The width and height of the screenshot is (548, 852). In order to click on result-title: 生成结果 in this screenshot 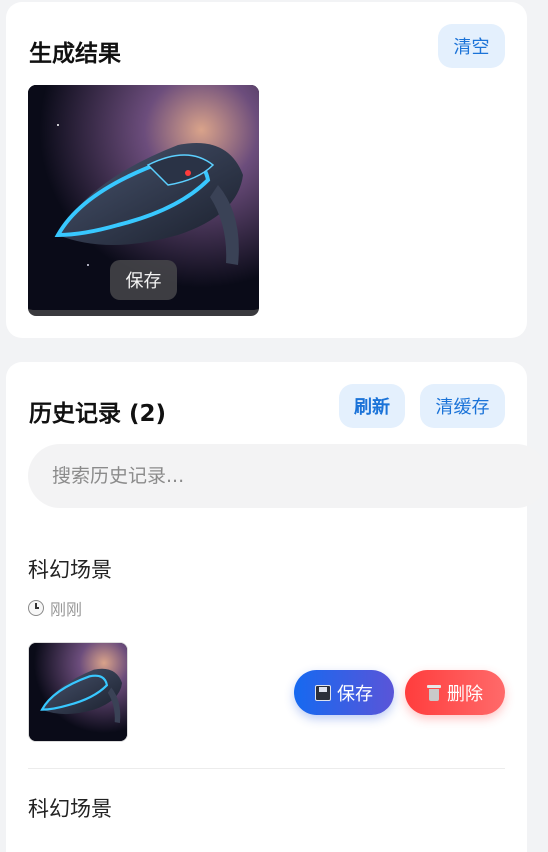, I will do `click(75, 54)`.